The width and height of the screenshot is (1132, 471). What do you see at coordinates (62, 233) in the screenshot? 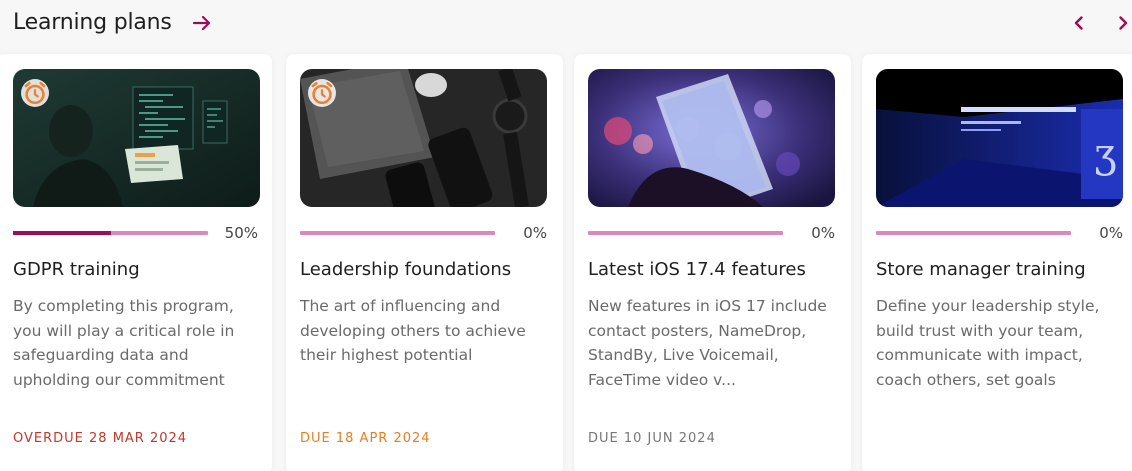
I see `progress-fill` at bounding box center [62, 233].